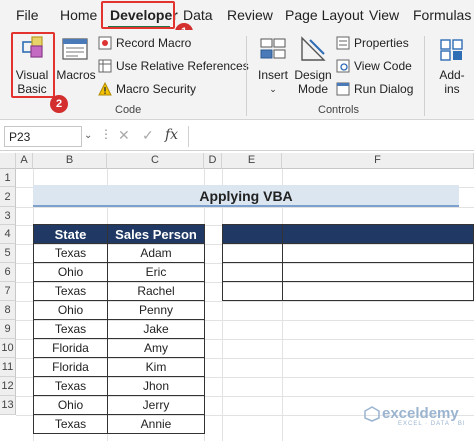 The height and width of the screenshot is (441, 474). What do you see at coordinates (156, 424) in the screenshot?
I see `table-cell: Annie` at bounding box center [156, 424].